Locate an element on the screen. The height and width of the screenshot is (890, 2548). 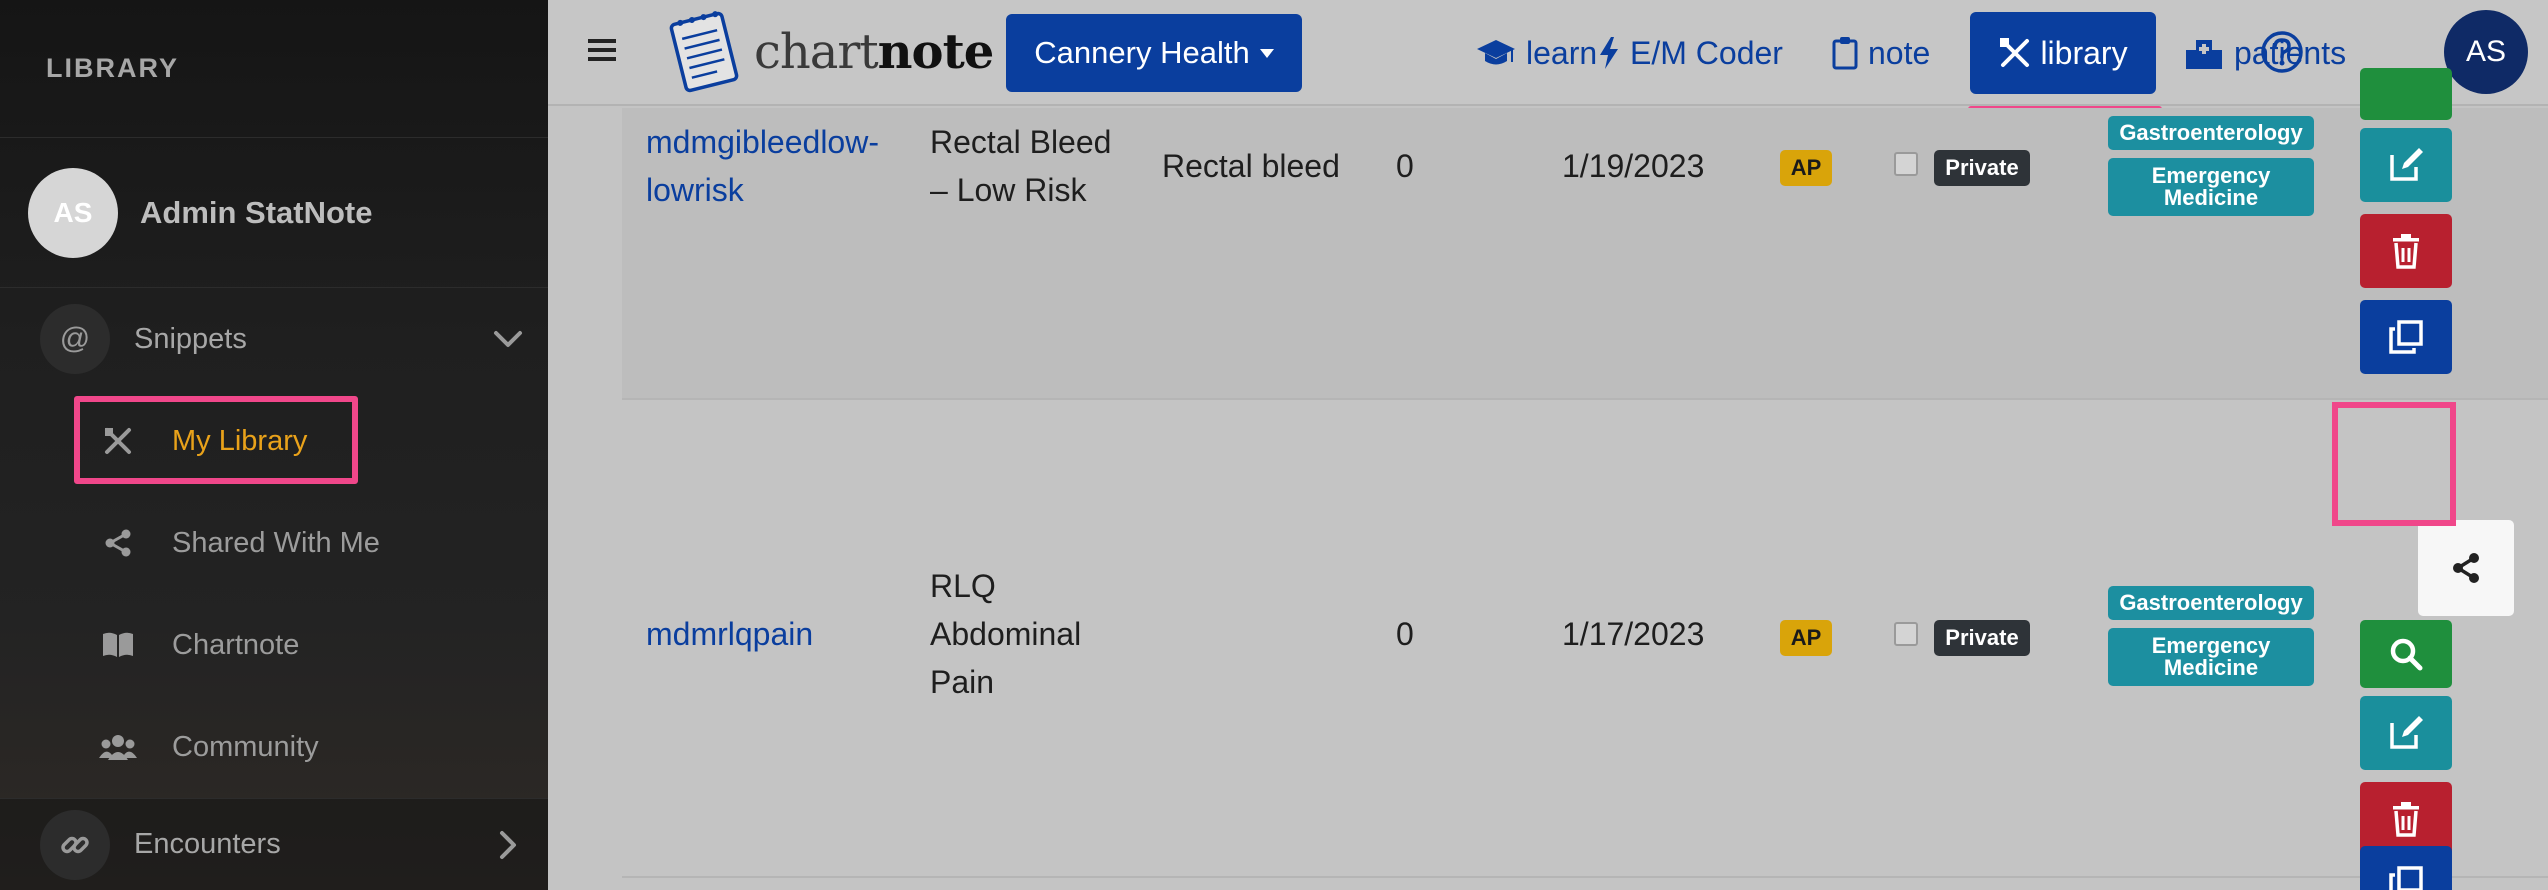
sidebar-item-shared-with-me: Shared With Me is located at coordinates (274, 543).